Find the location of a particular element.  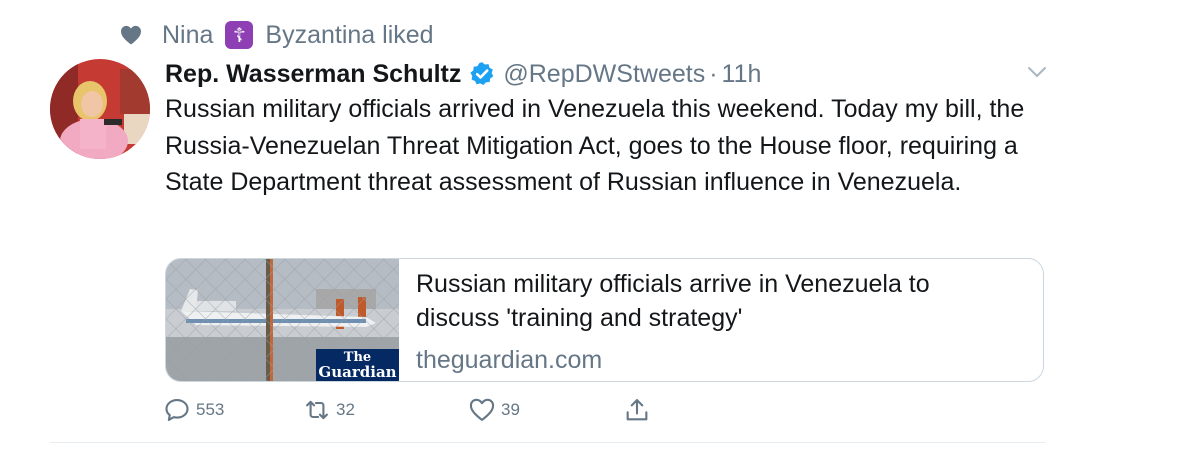

like-count: 39 is located at coordinates (510, 409).